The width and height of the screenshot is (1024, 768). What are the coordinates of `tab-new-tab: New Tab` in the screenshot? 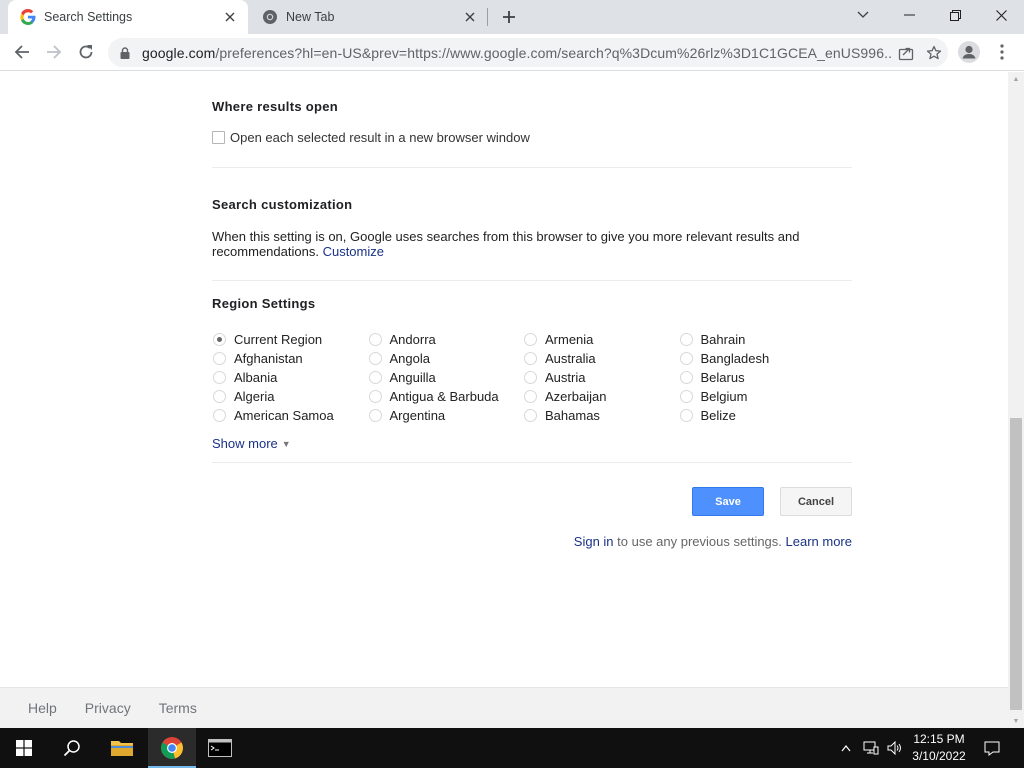 It's located at (369, 17).